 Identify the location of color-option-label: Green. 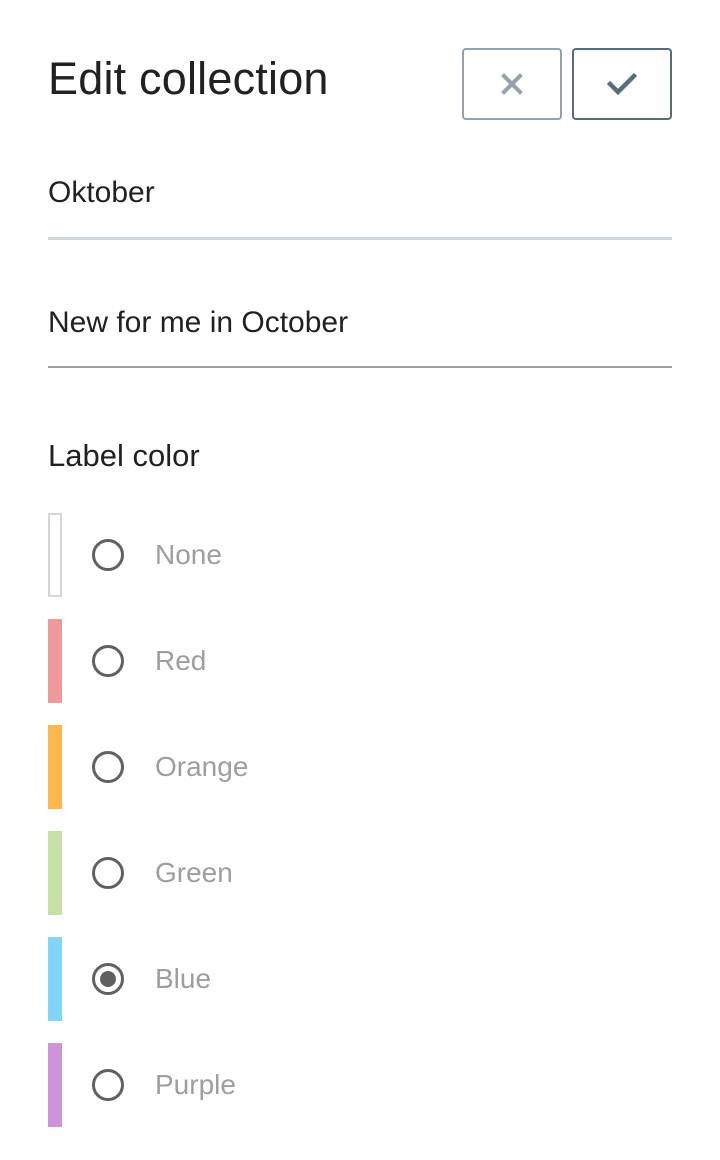
(194, 872).